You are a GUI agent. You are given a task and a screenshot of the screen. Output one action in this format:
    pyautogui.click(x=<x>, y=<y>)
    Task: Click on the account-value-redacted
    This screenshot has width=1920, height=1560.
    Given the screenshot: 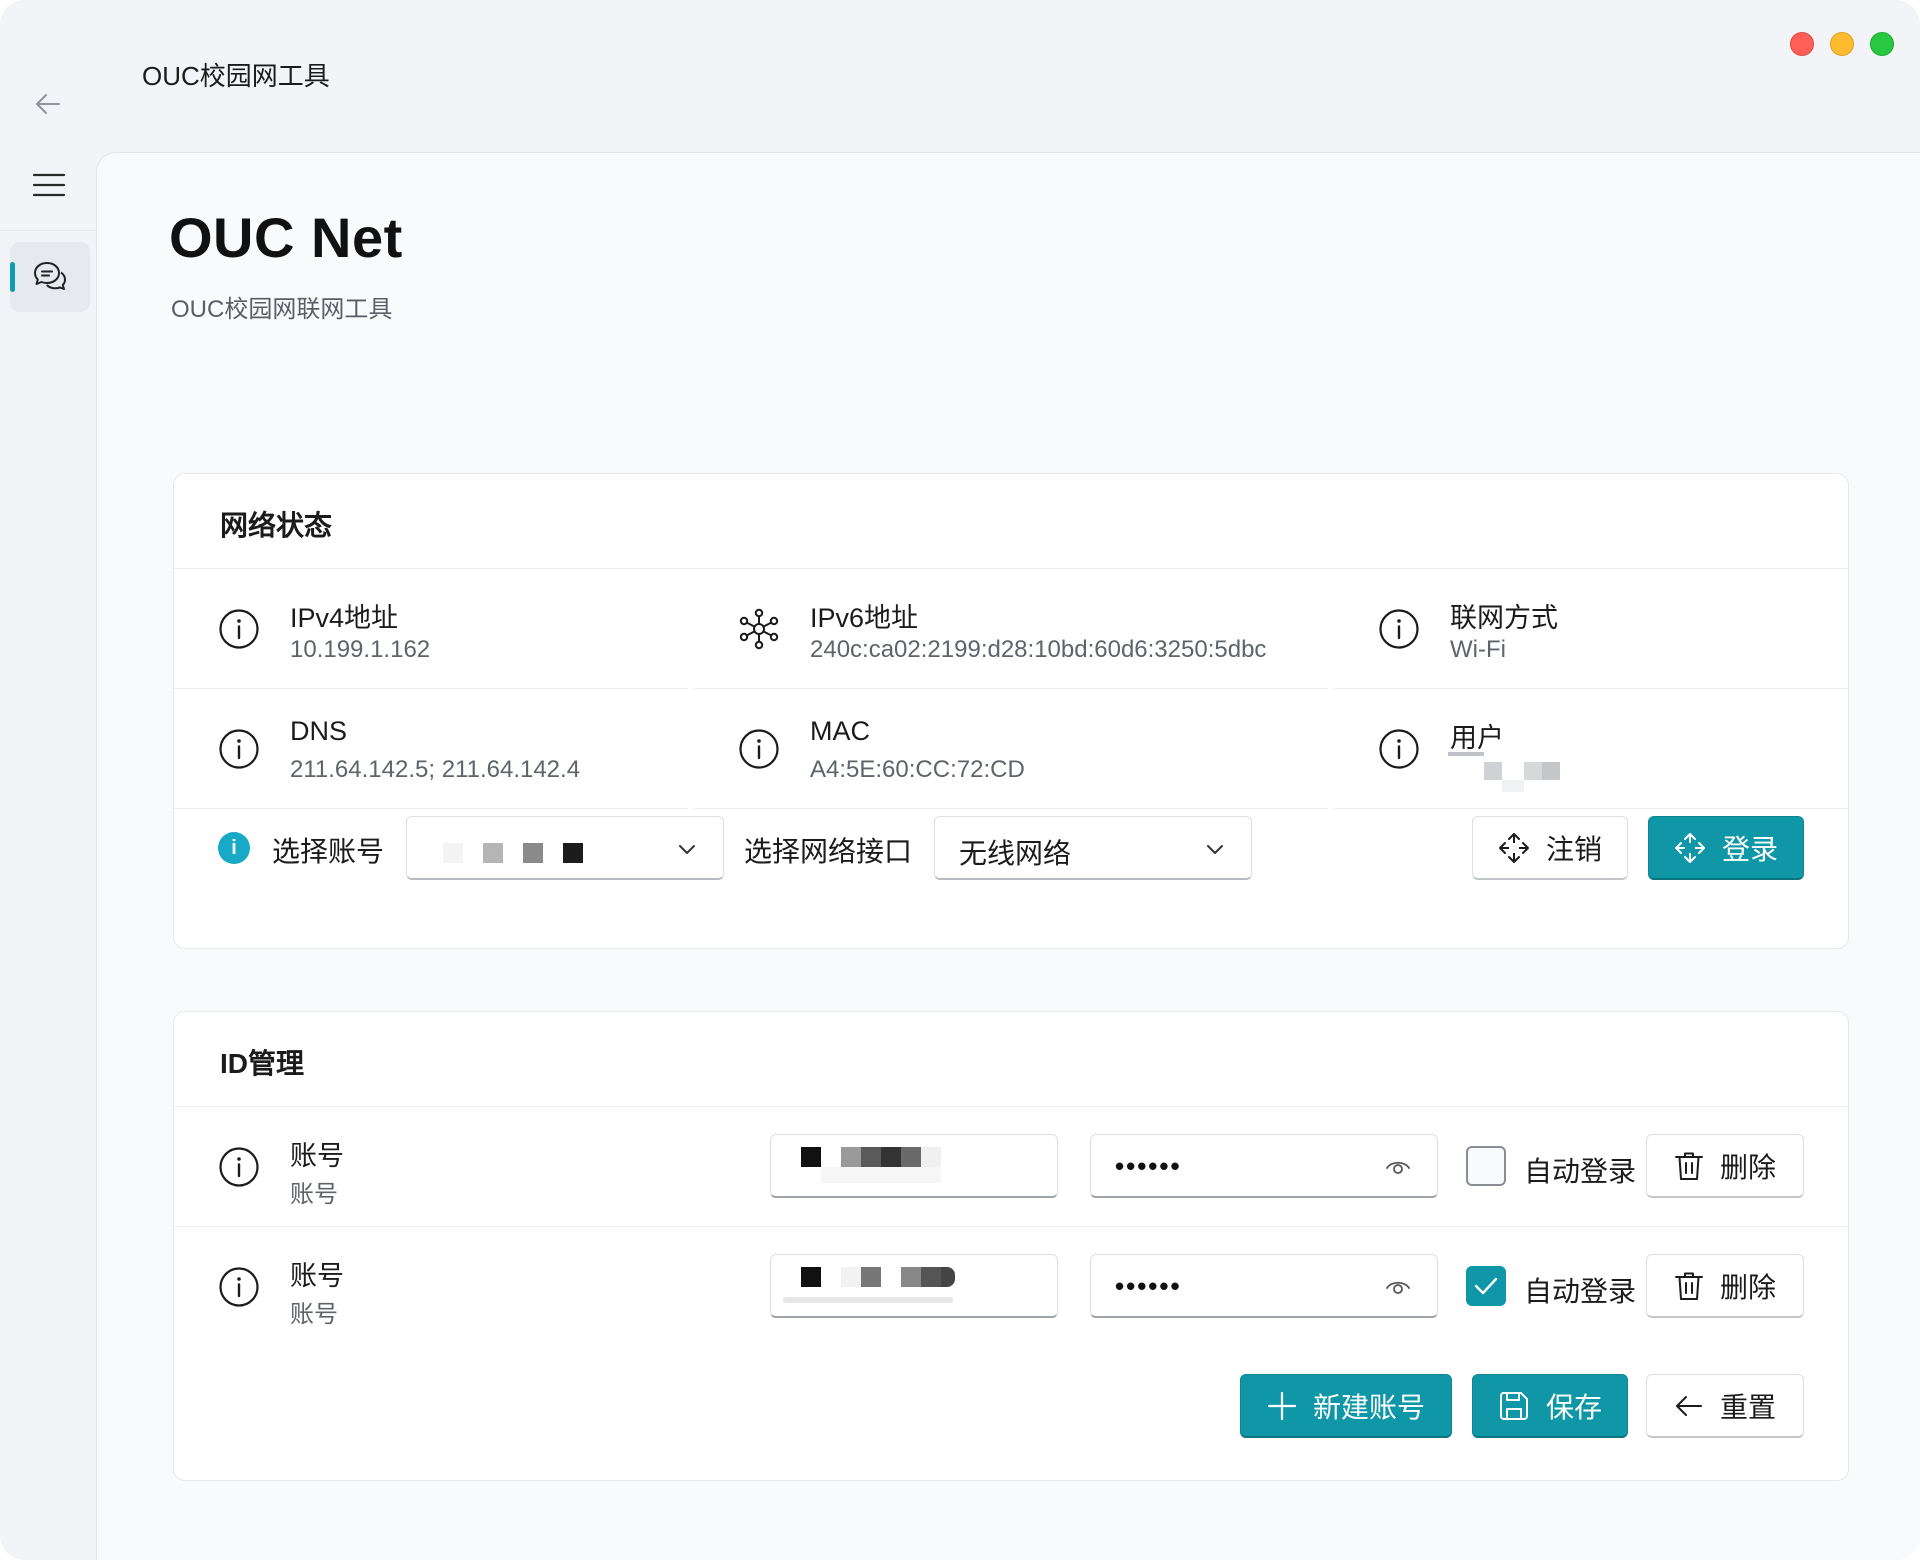 What is the action you would take?
    pyautogui.click(x=513, y=853)
    